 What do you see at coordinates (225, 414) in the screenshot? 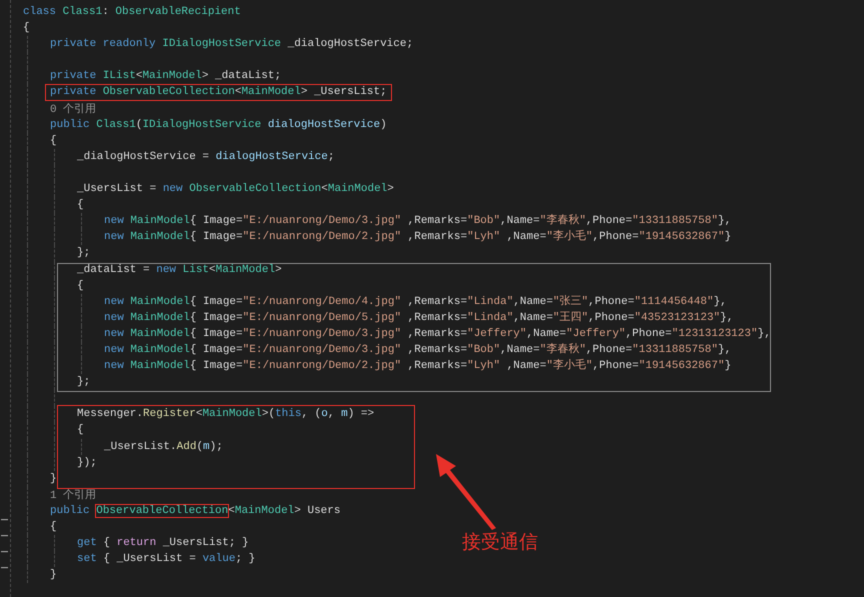
I see `code-line: Messenger.Register<MainModel>(this, (o, m) =>` at bounding box center [225, 414].